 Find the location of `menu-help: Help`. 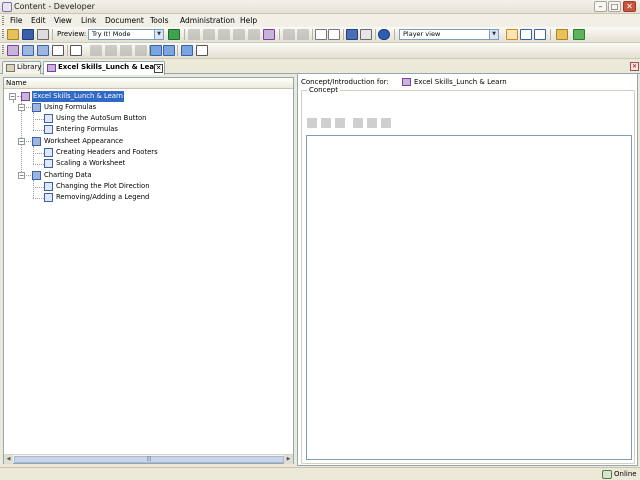

menu-help: Help is located at coordinates (248, 20).